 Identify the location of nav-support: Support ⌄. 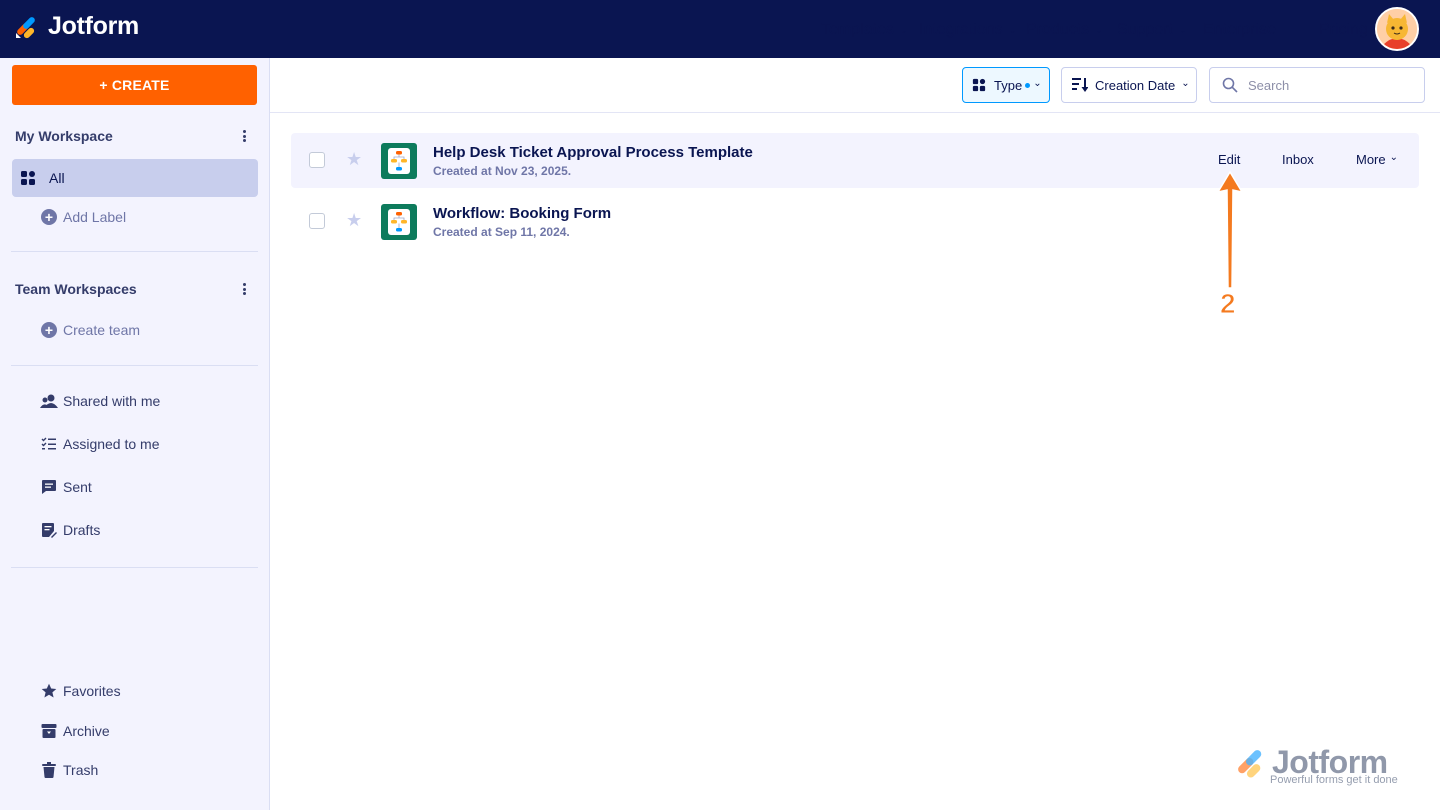
(1152, 30).